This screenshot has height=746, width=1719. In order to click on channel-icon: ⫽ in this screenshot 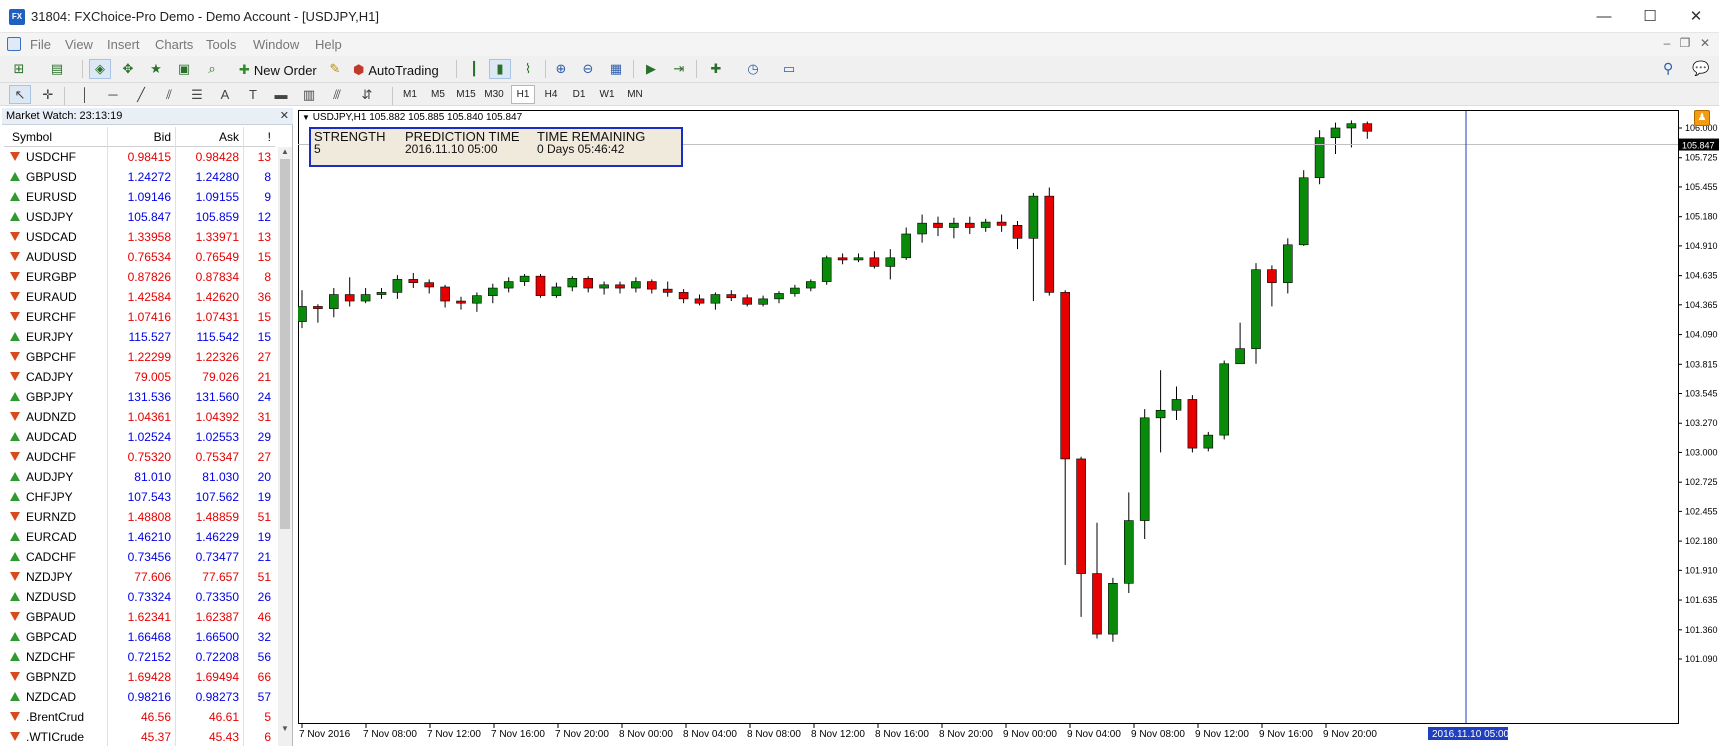, I will do `click(169, 94)`.